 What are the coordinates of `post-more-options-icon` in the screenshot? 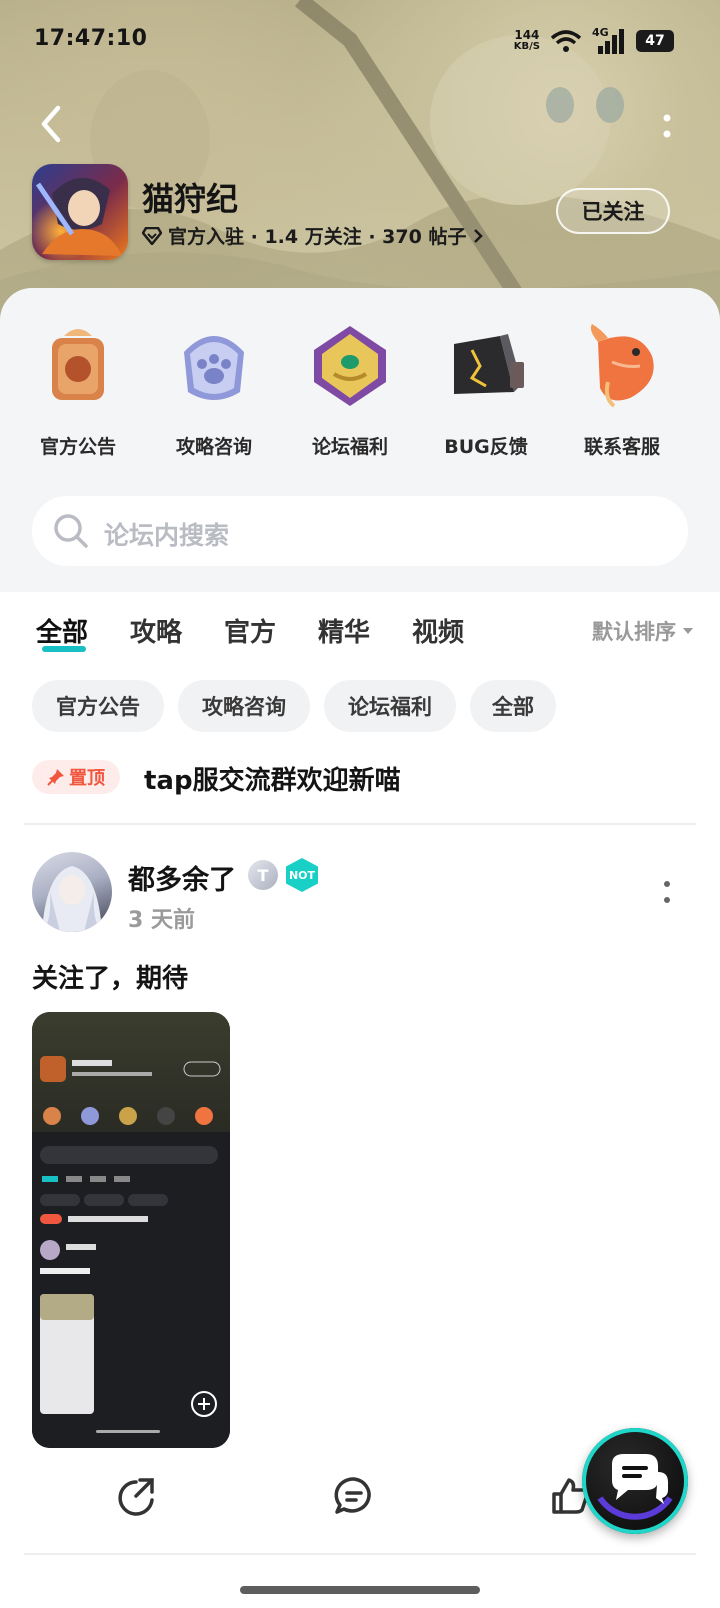 It's located at (667, 893).